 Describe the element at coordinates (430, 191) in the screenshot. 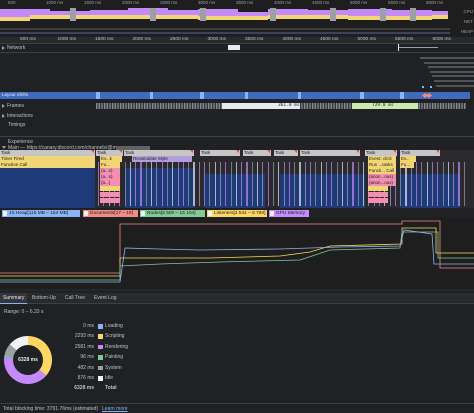

I see `flame-idle-block` at that location.